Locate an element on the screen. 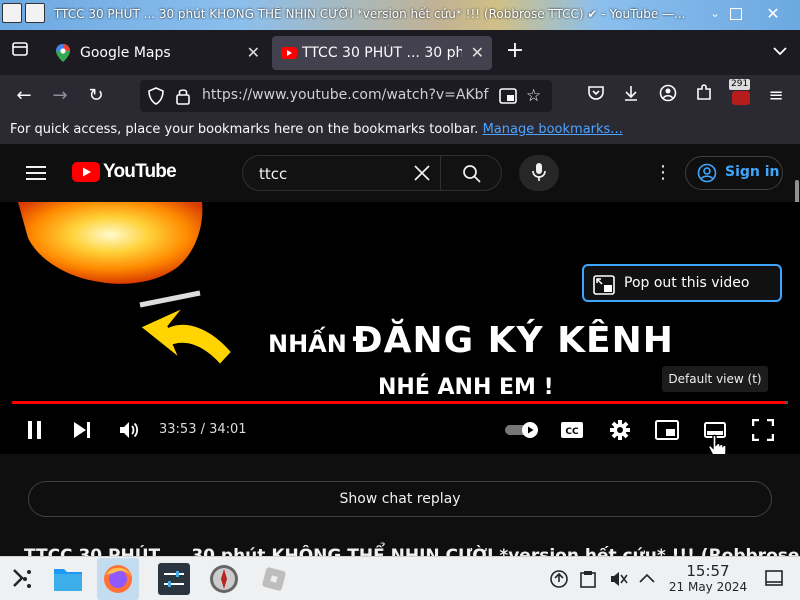  overlay-text-big: ĐĂNG KÝ KÊNH is located at coordinates (513, 340).